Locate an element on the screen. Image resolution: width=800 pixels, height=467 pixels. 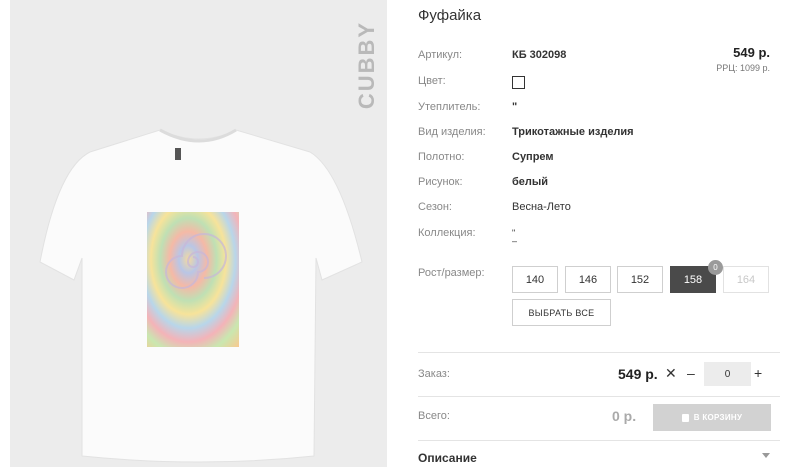
size-option-164: 164 is located at coordinates (746, 279).